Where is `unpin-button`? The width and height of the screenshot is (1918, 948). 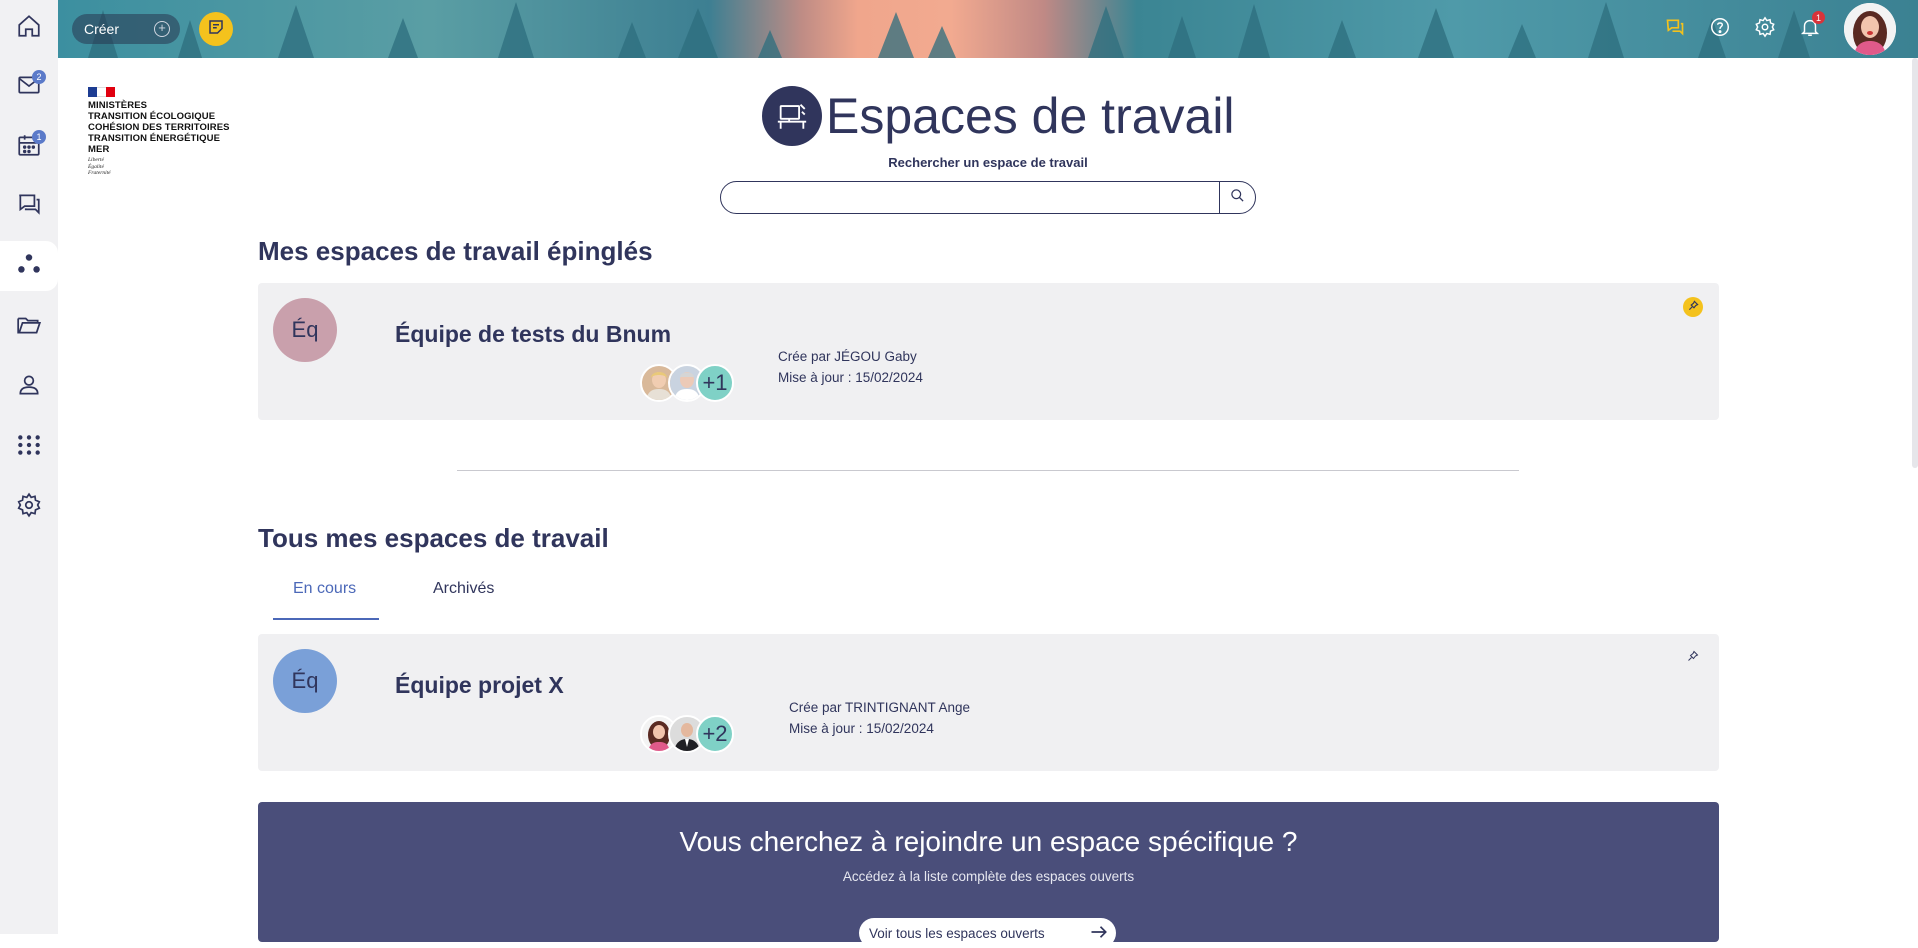 unpin-button is located at coordinates (1693, 307).